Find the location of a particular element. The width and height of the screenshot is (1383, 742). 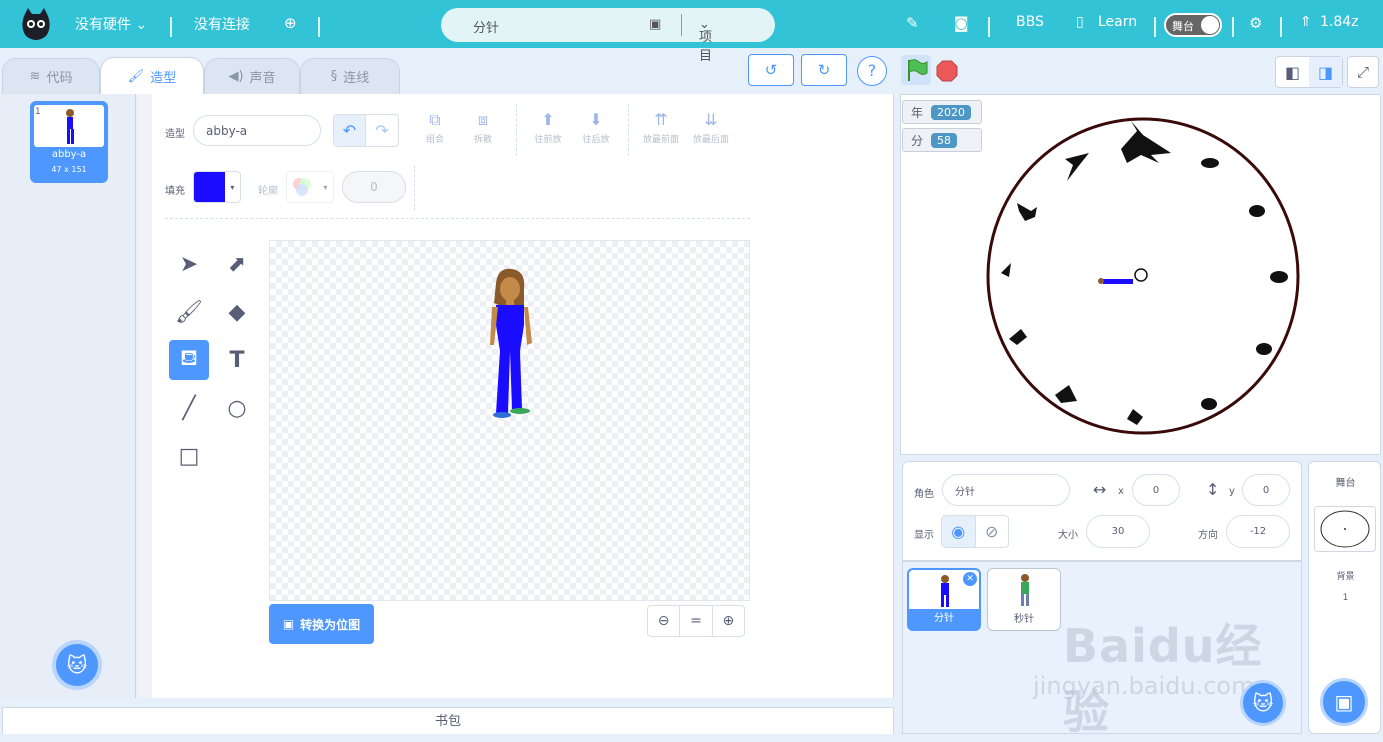

fill-label: 填充 is located at coordinates (175, 191).